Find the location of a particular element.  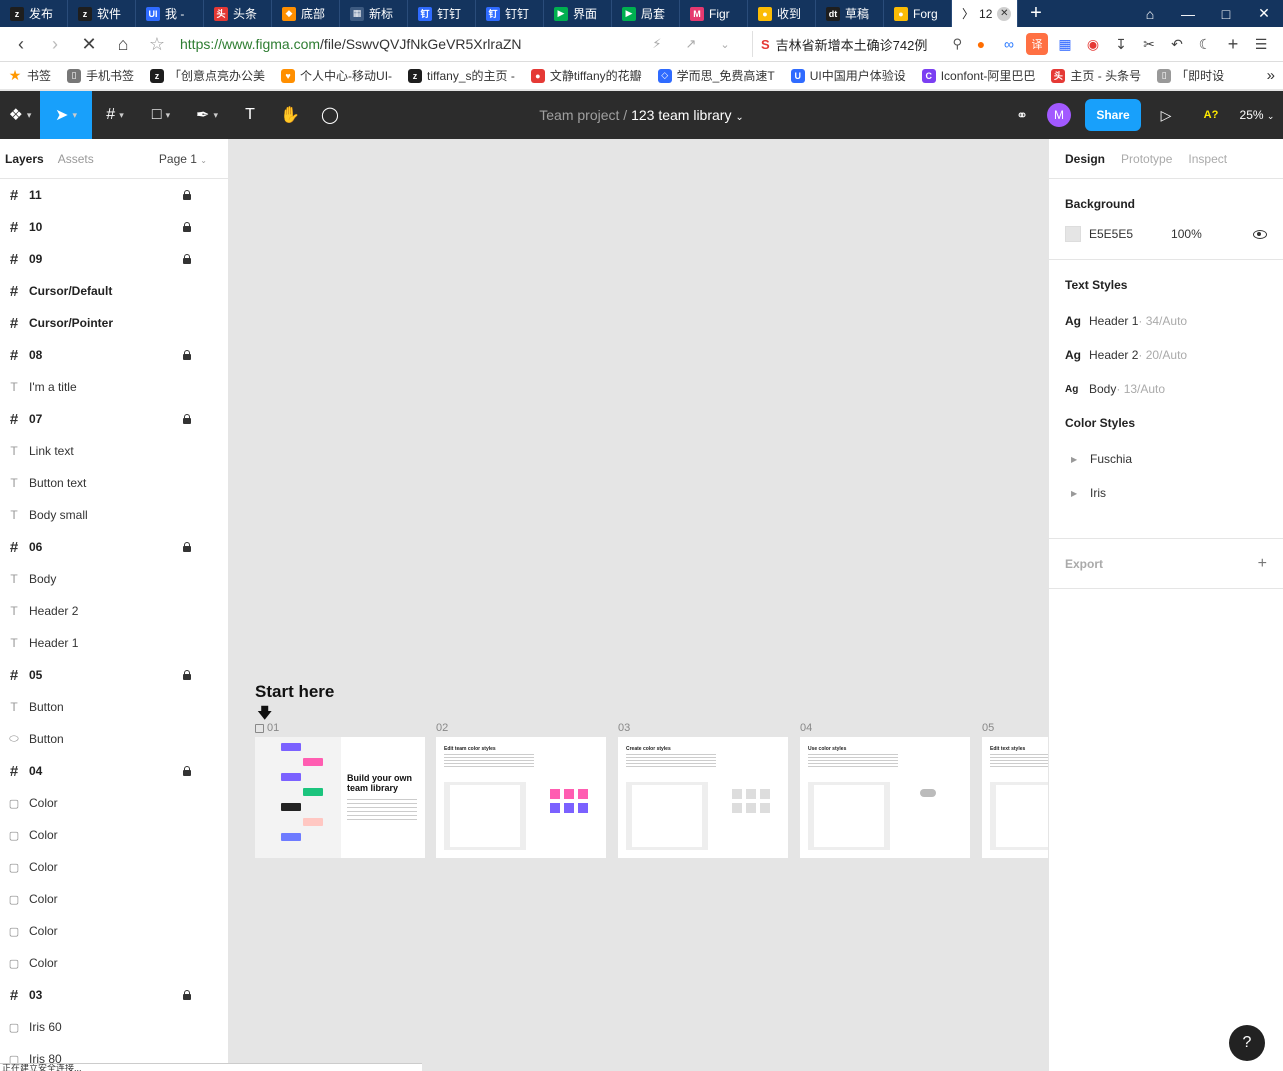

tab-assets: Assets is located at coordinates (76, 159).